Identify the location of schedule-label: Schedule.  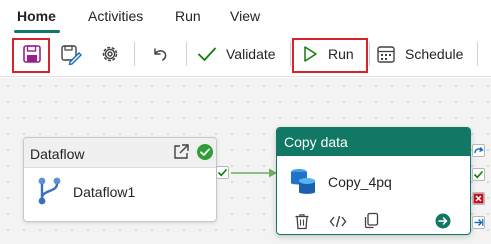
(434, 54).